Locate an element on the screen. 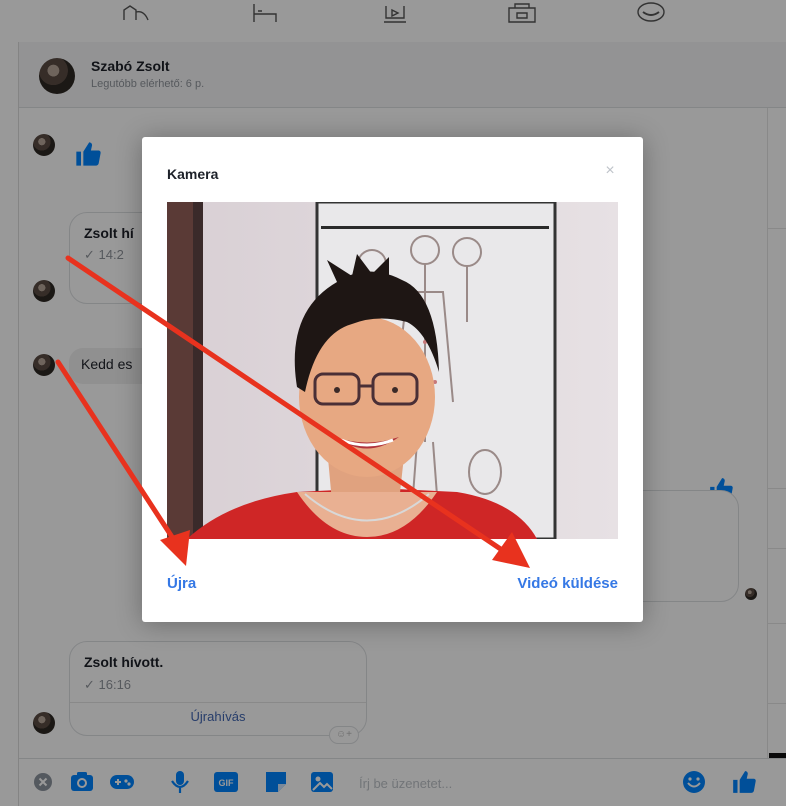  dialog-title: Kamera is located at coordinates (193, 174).